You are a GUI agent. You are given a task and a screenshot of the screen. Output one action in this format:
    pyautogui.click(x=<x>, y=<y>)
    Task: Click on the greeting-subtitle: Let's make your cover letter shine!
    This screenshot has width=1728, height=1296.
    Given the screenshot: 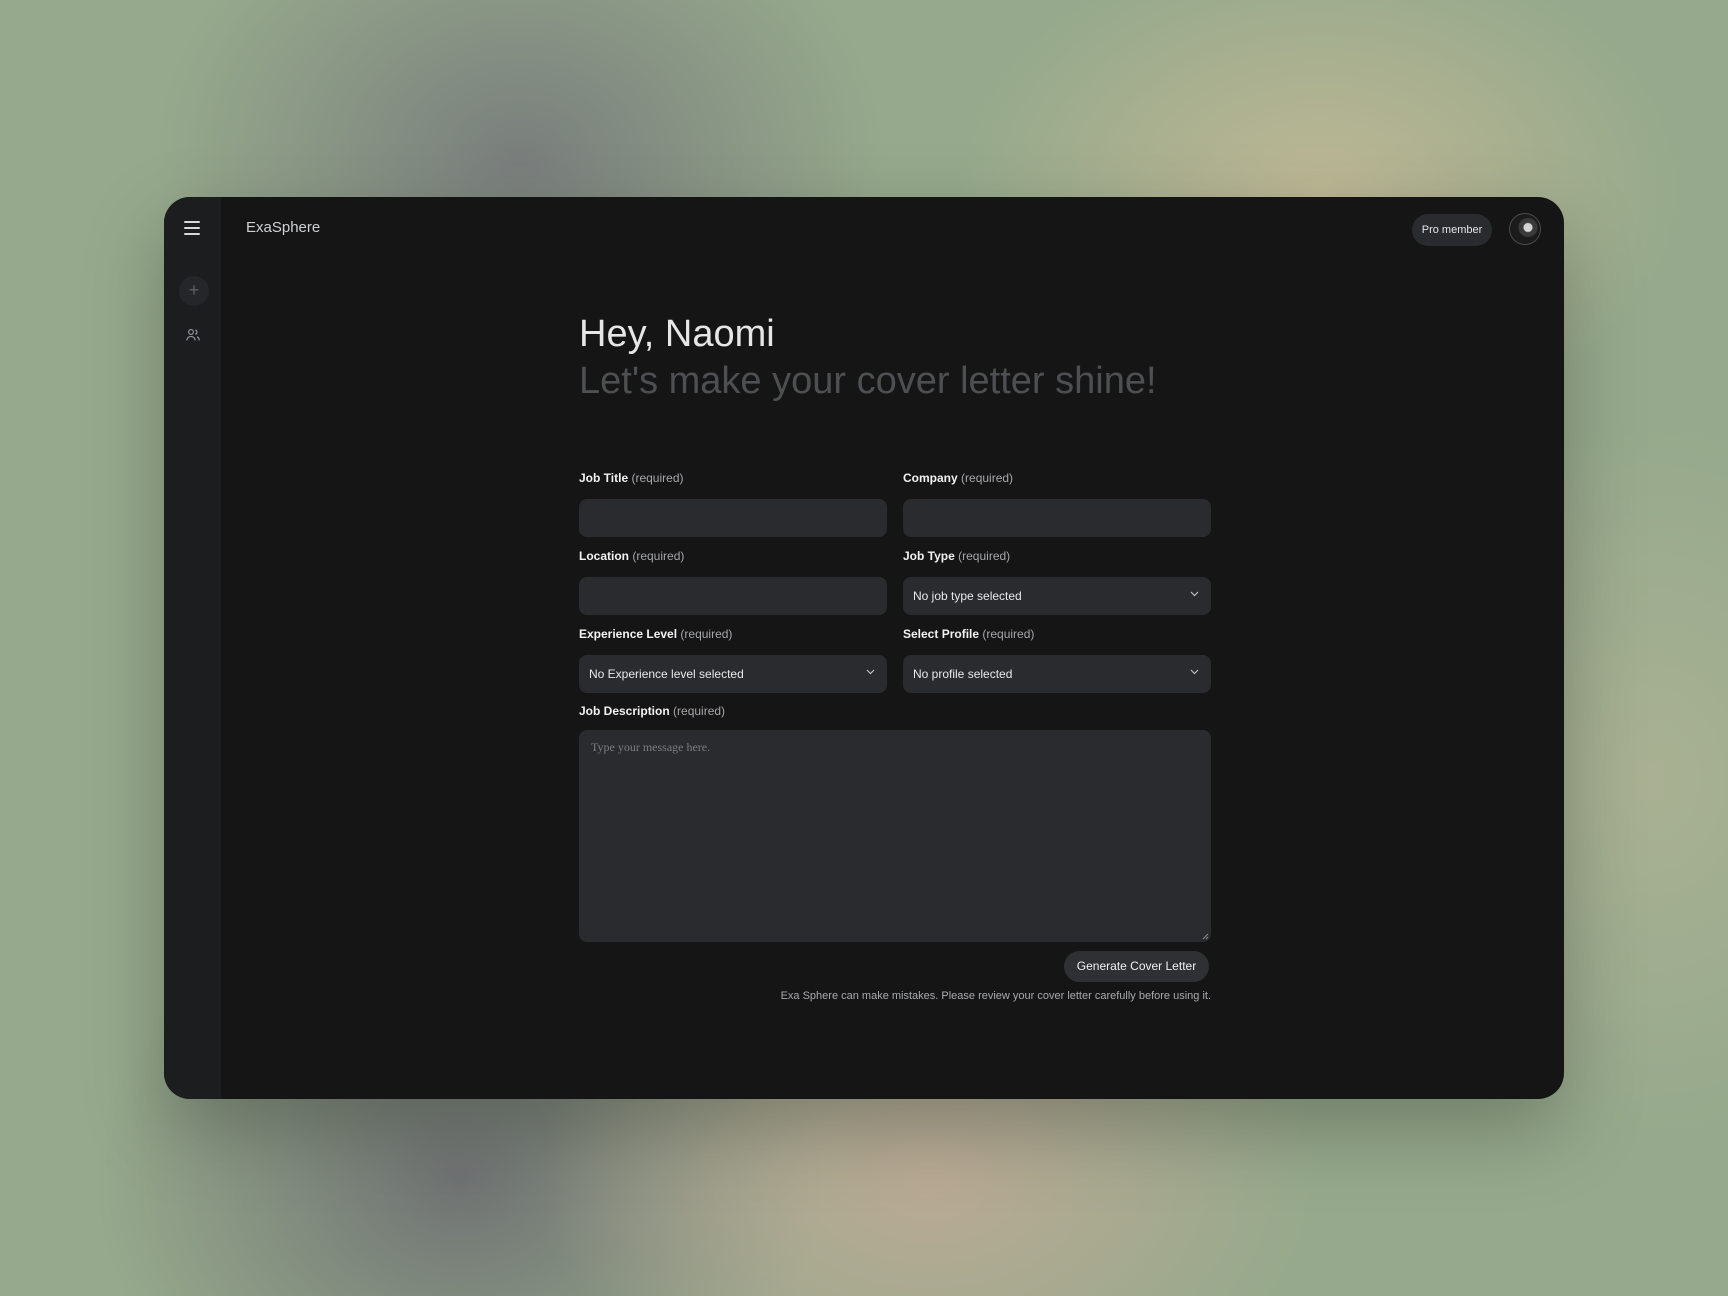 What is the action you would take?
    pyautogui.click(x=868, y=381)
    